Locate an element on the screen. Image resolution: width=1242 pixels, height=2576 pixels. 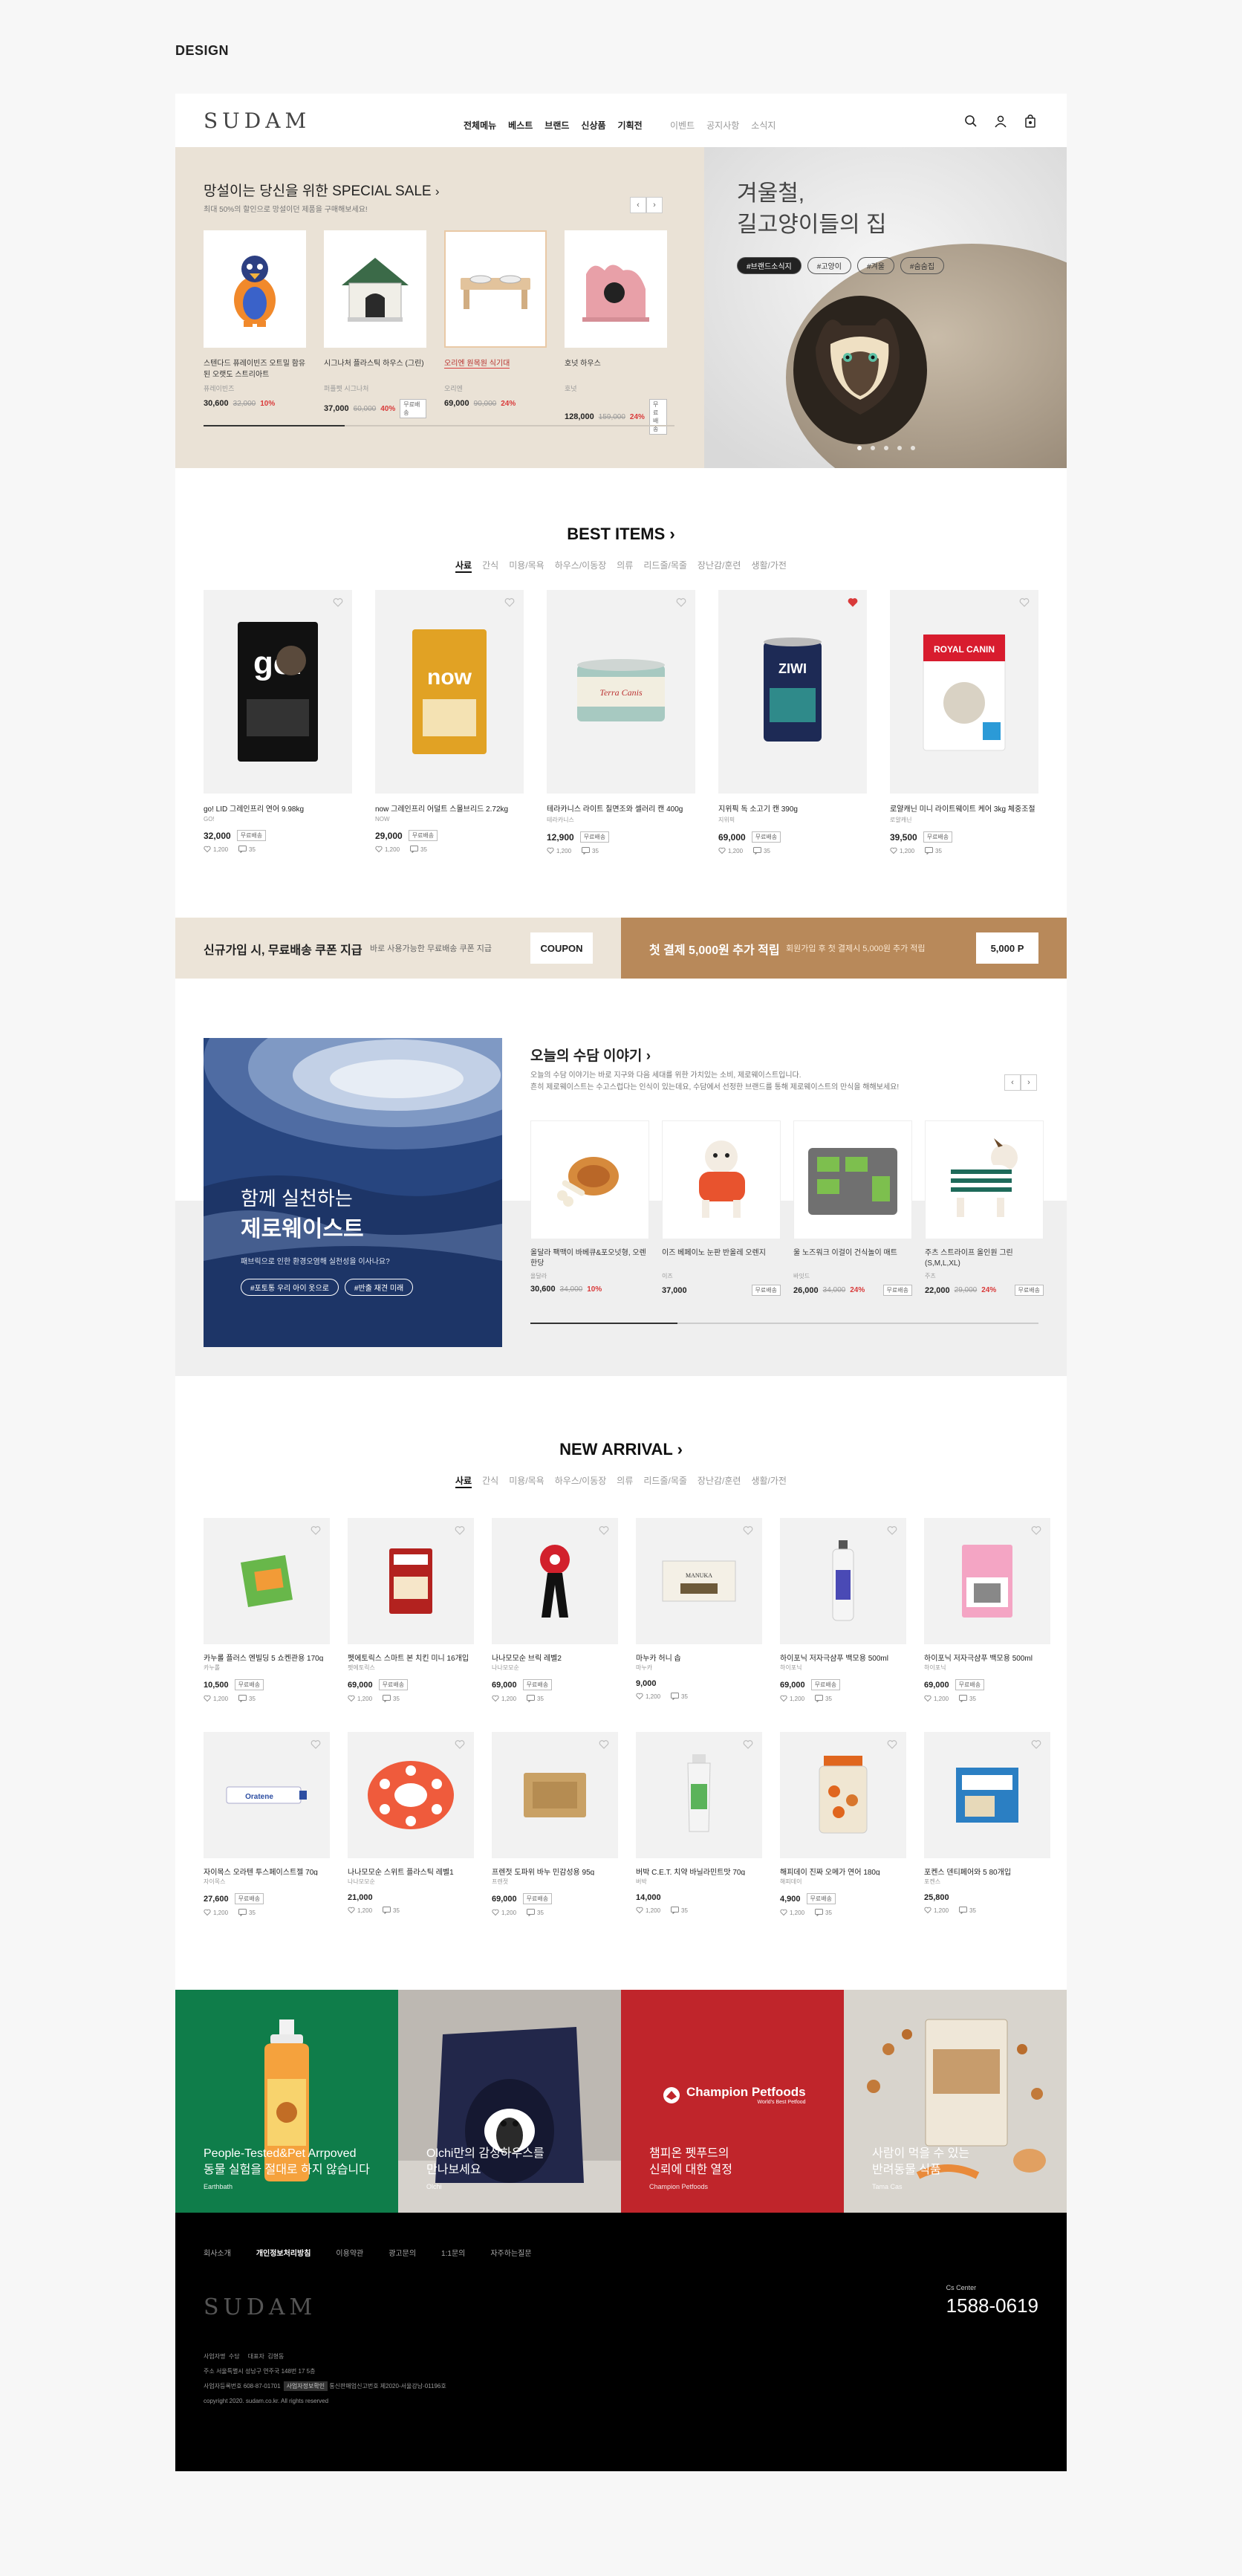
product-card: ZIWI 지위픽 독 소고기 캔 390g 지위픽 69,000 무료배송 1,200 35 is located at coordinates (792, 722).